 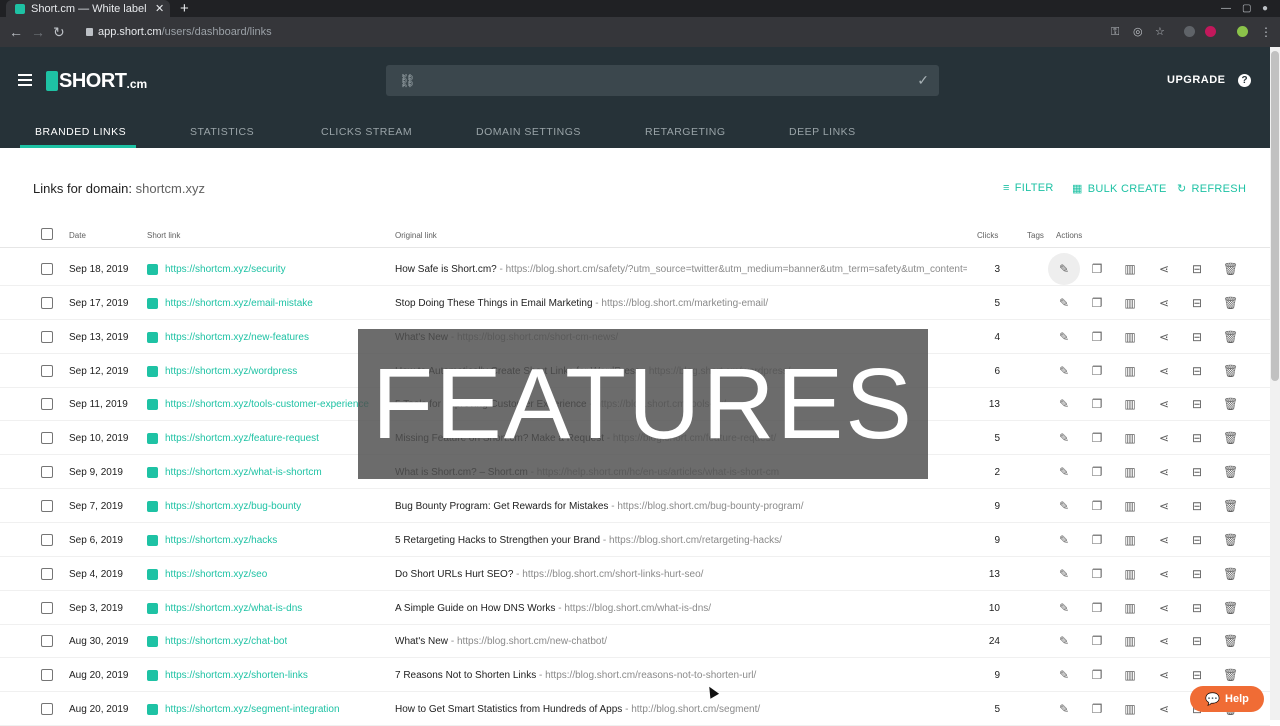 I want to click on row-short-link: https://shortcm.xyz/hacks, so click(x=221, y=540).